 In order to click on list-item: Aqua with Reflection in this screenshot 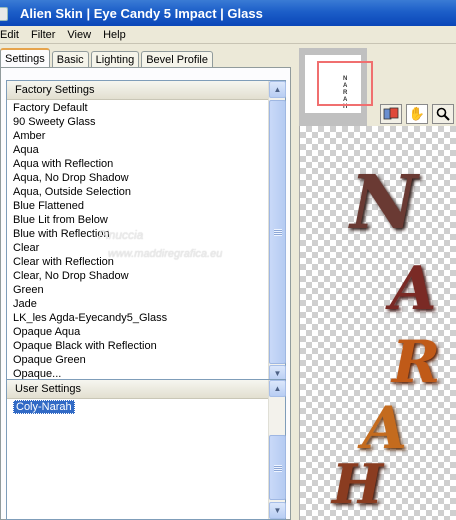, I will do `click(138, 164)`.